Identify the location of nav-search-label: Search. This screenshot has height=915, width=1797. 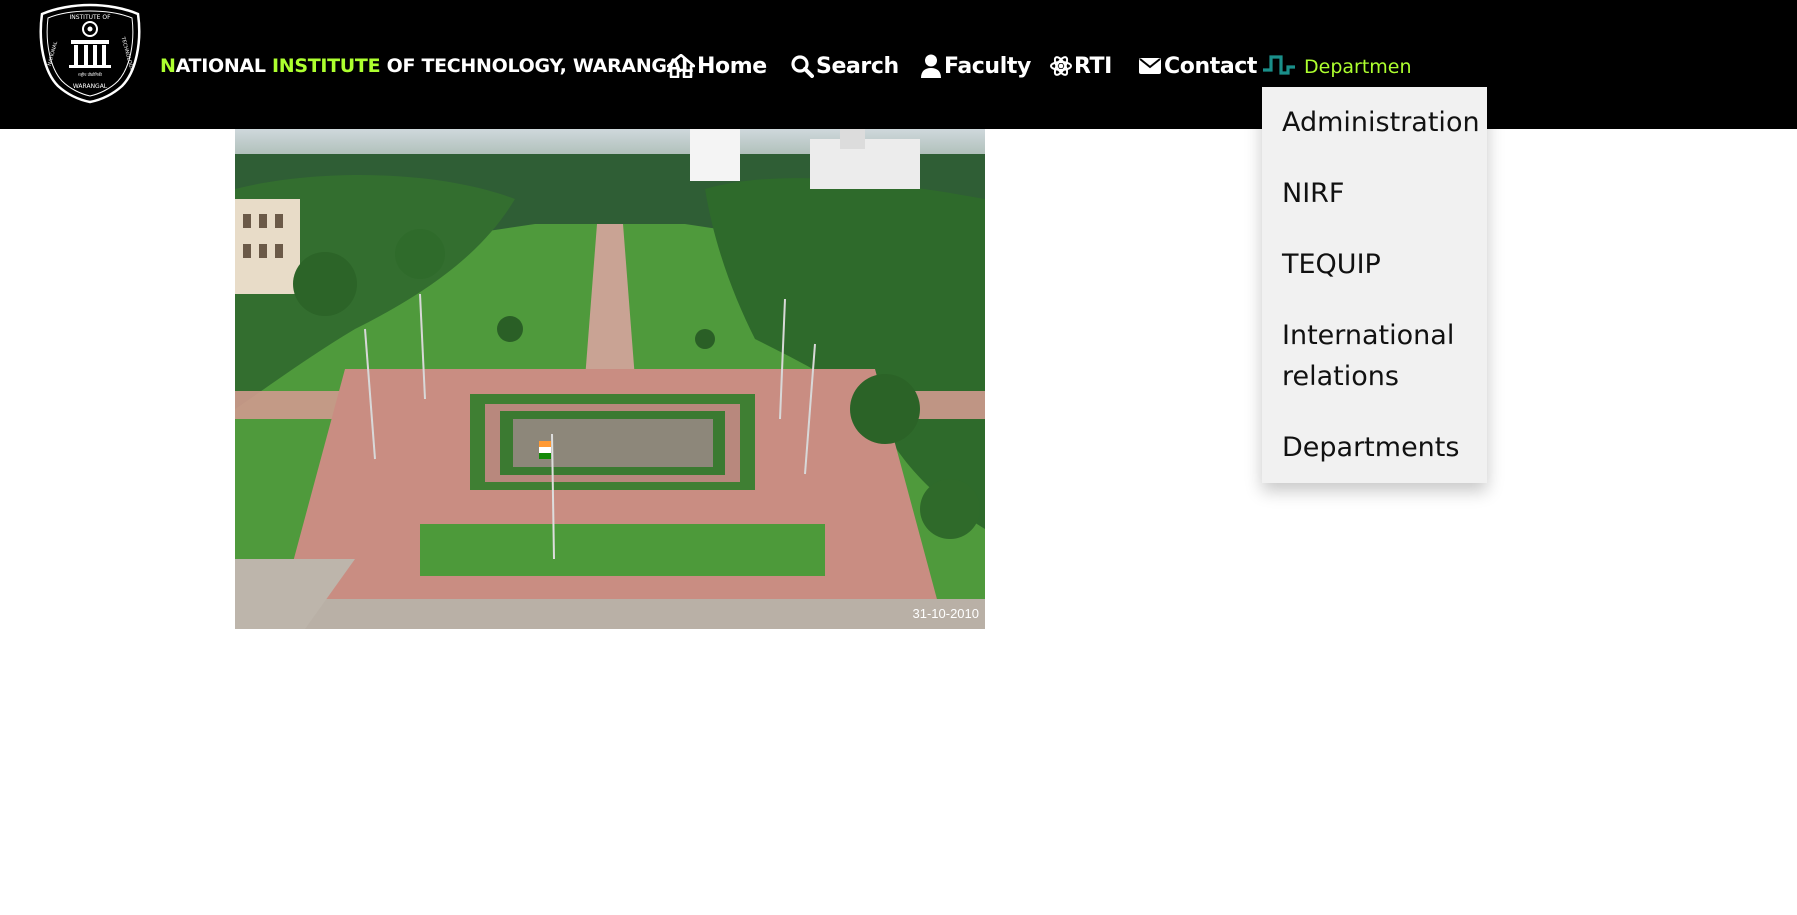
(857, 66).